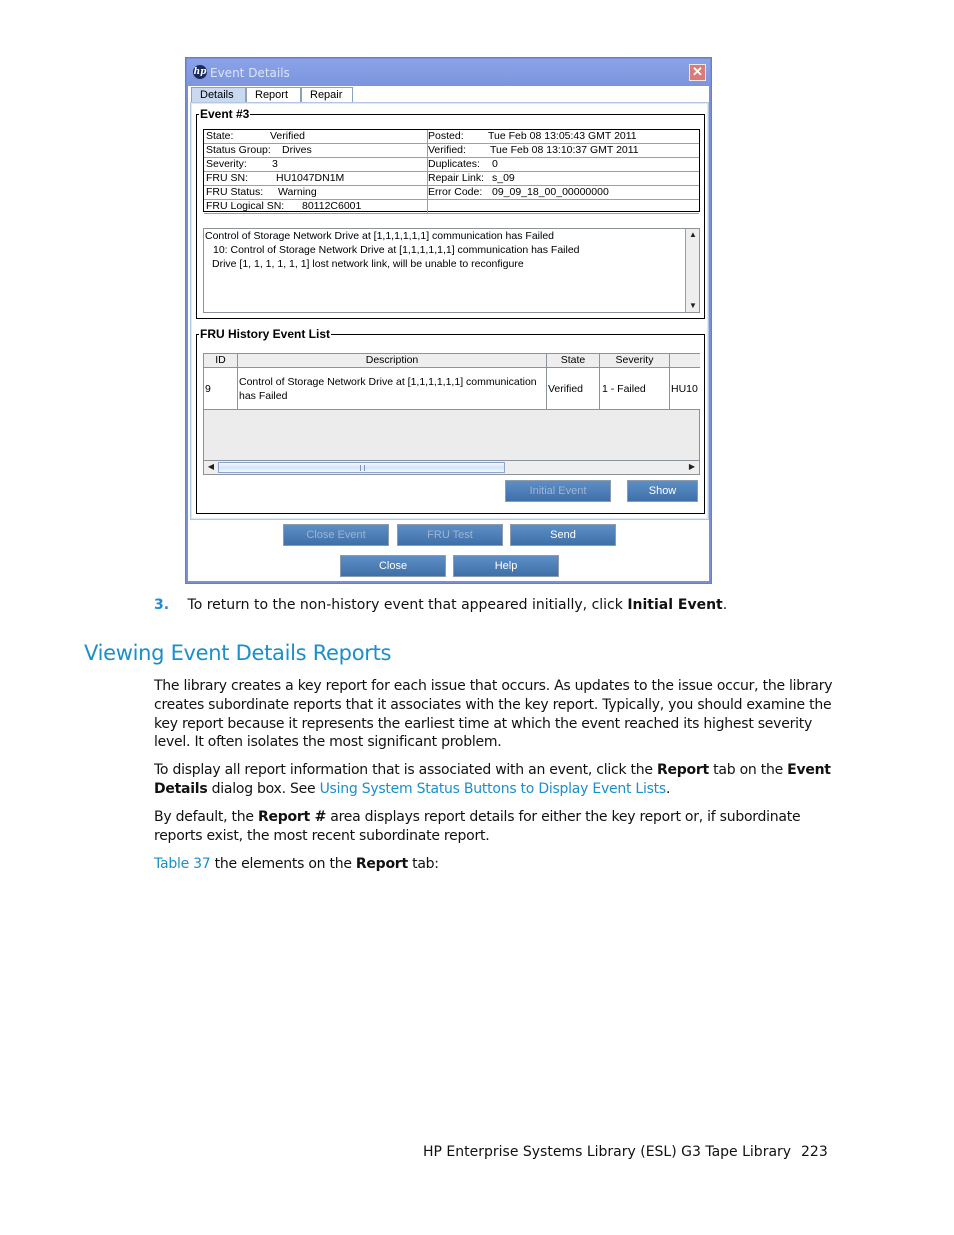  What do you see at coordinates (685, 389) in the screenshot?
I see `table-cell-extra: HU10` at bounding box center [685, 389].